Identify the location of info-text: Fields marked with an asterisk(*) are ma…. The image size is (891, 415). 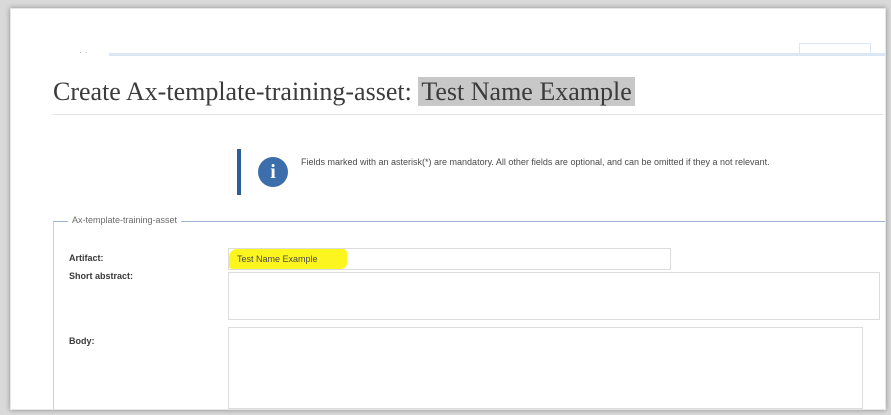
(535, 162).